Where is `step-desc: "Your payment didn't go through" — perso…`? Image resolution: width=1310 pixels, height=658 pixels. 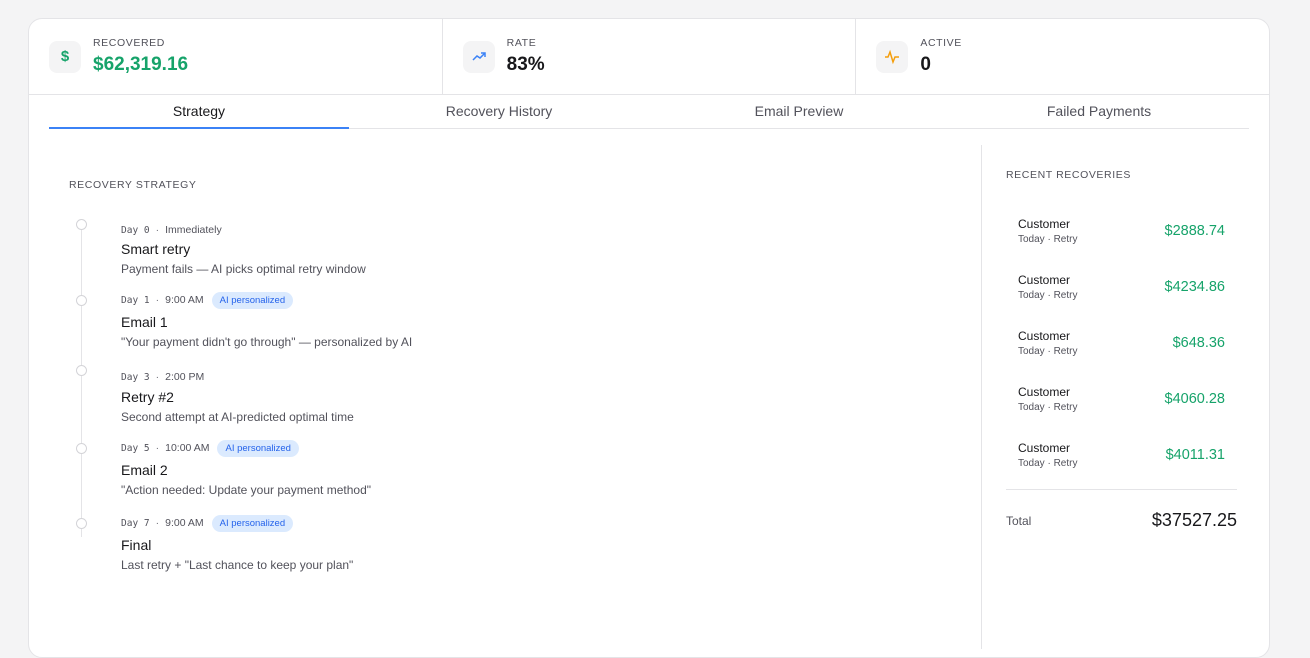
step-desc: "Your payment didn't go through" — perso… is located at coordinates (267, 342).